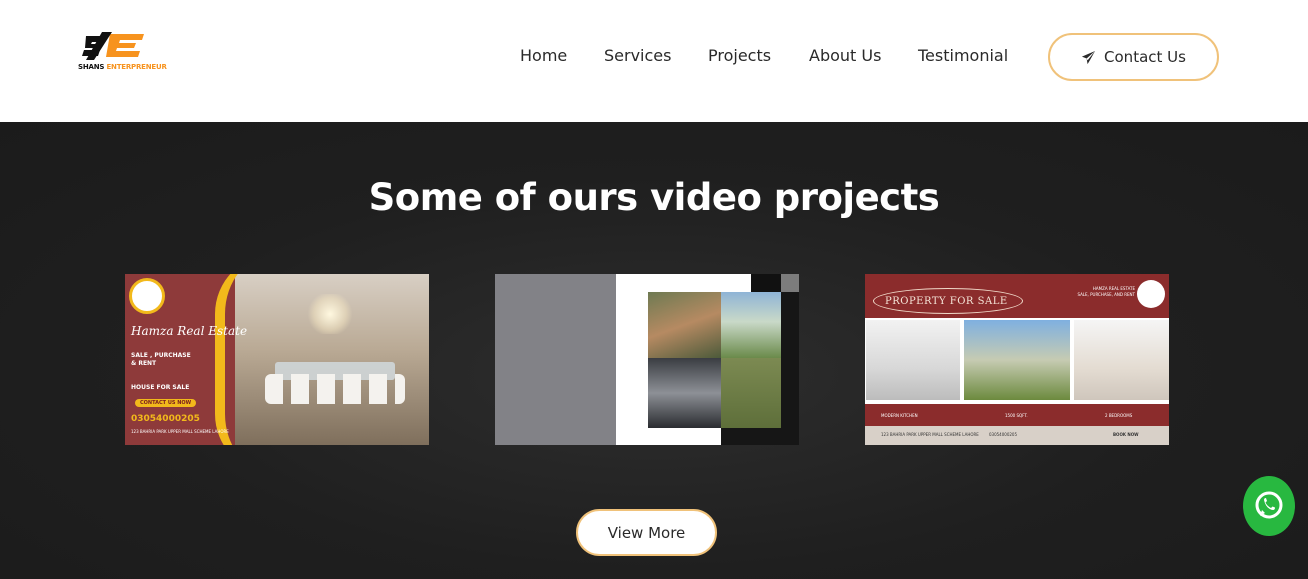  What do you see at coordinates (751, 283) in the screenshot?
I see `checker-strip` at bounding box center [751, 283].